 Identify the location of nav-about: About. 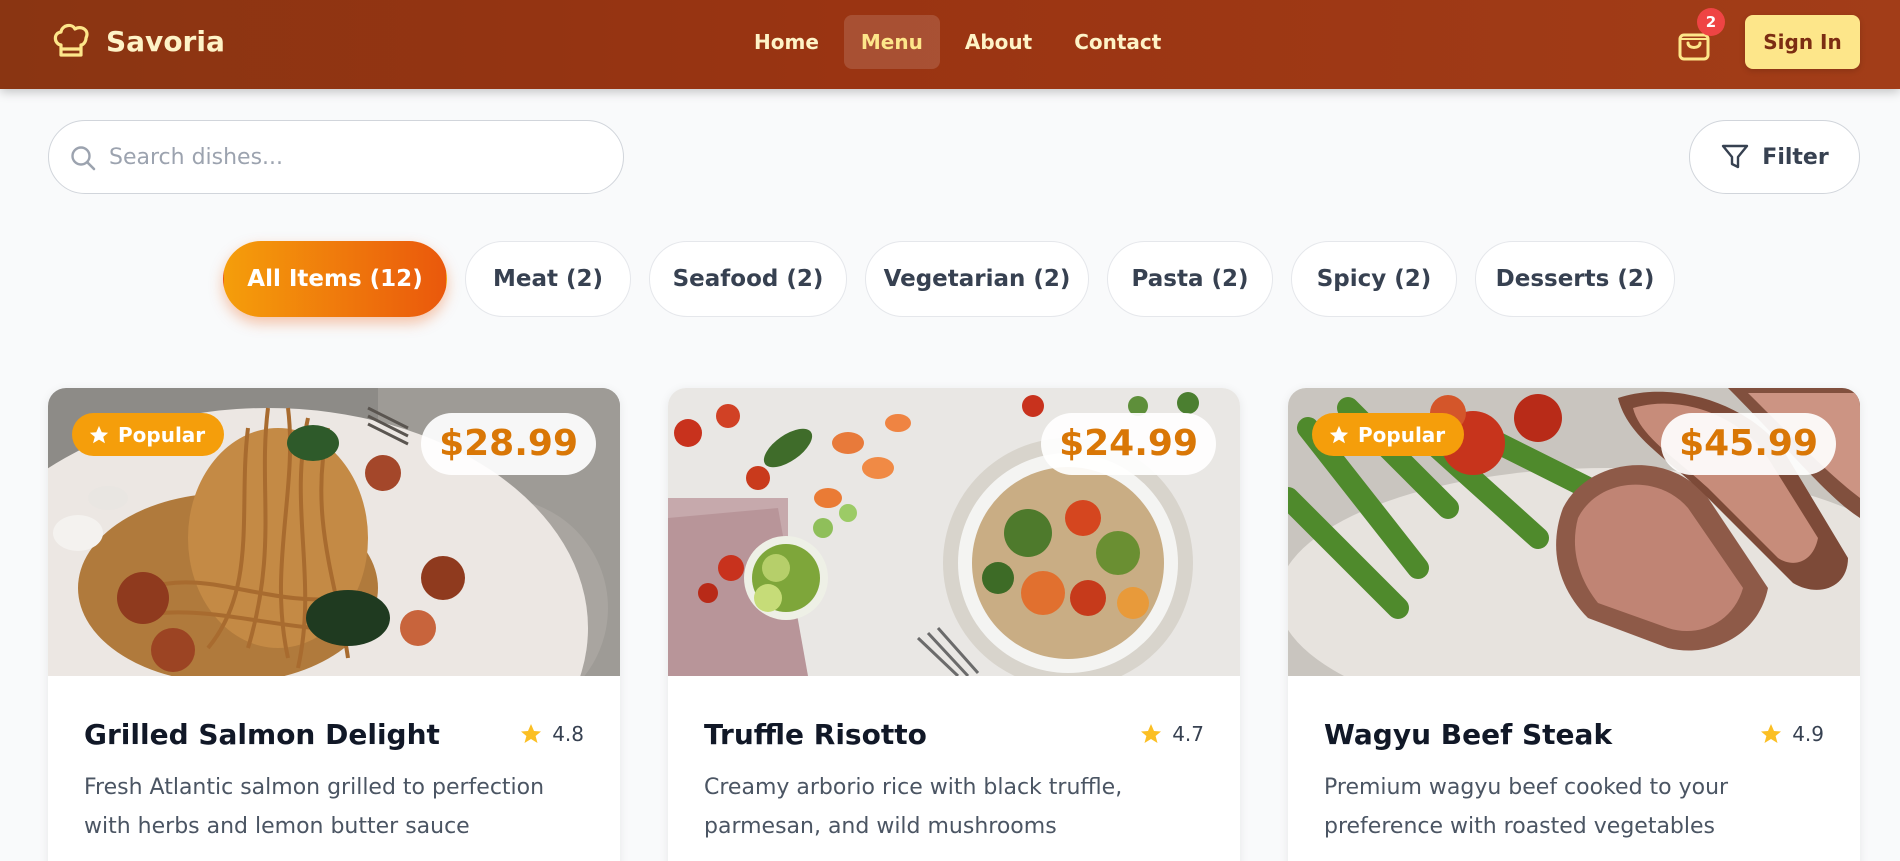
(998, 42).